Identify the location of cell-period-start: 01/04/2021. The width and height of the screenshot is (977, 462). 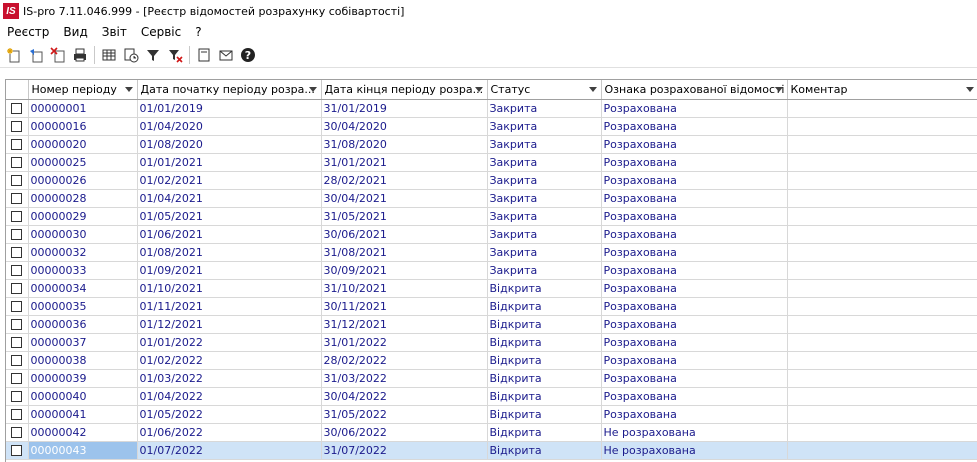
(229, 198).